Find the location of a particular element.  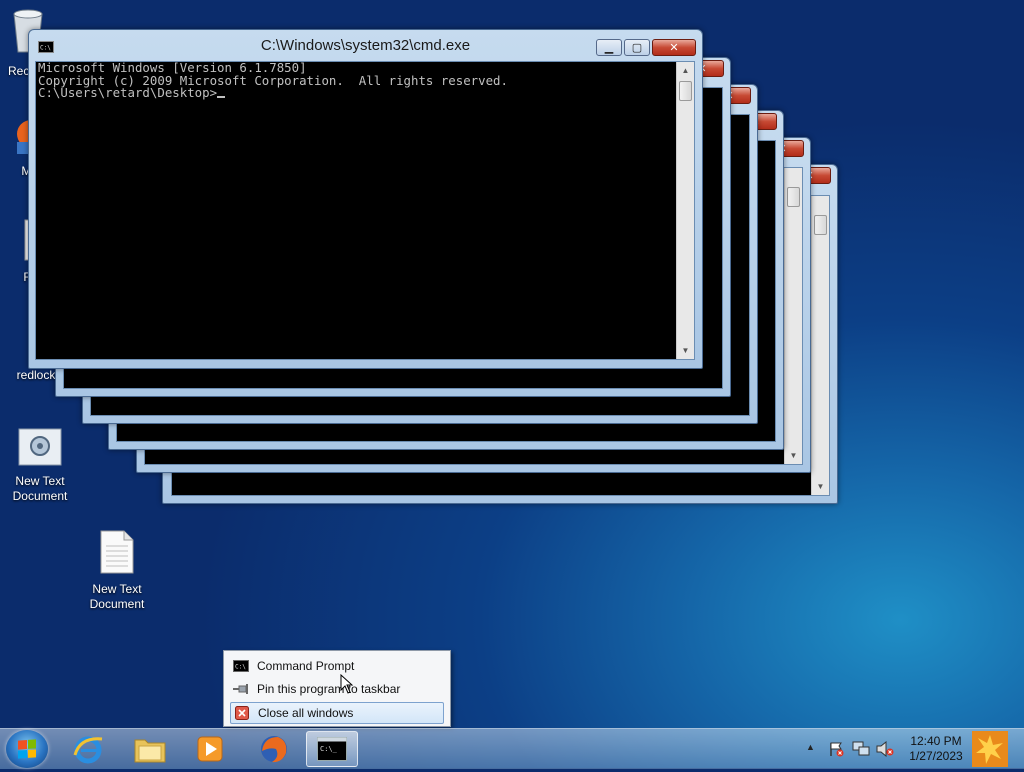

console-prompt: C:\Users\retard\Desktop> is located at coordinates (128, 92).